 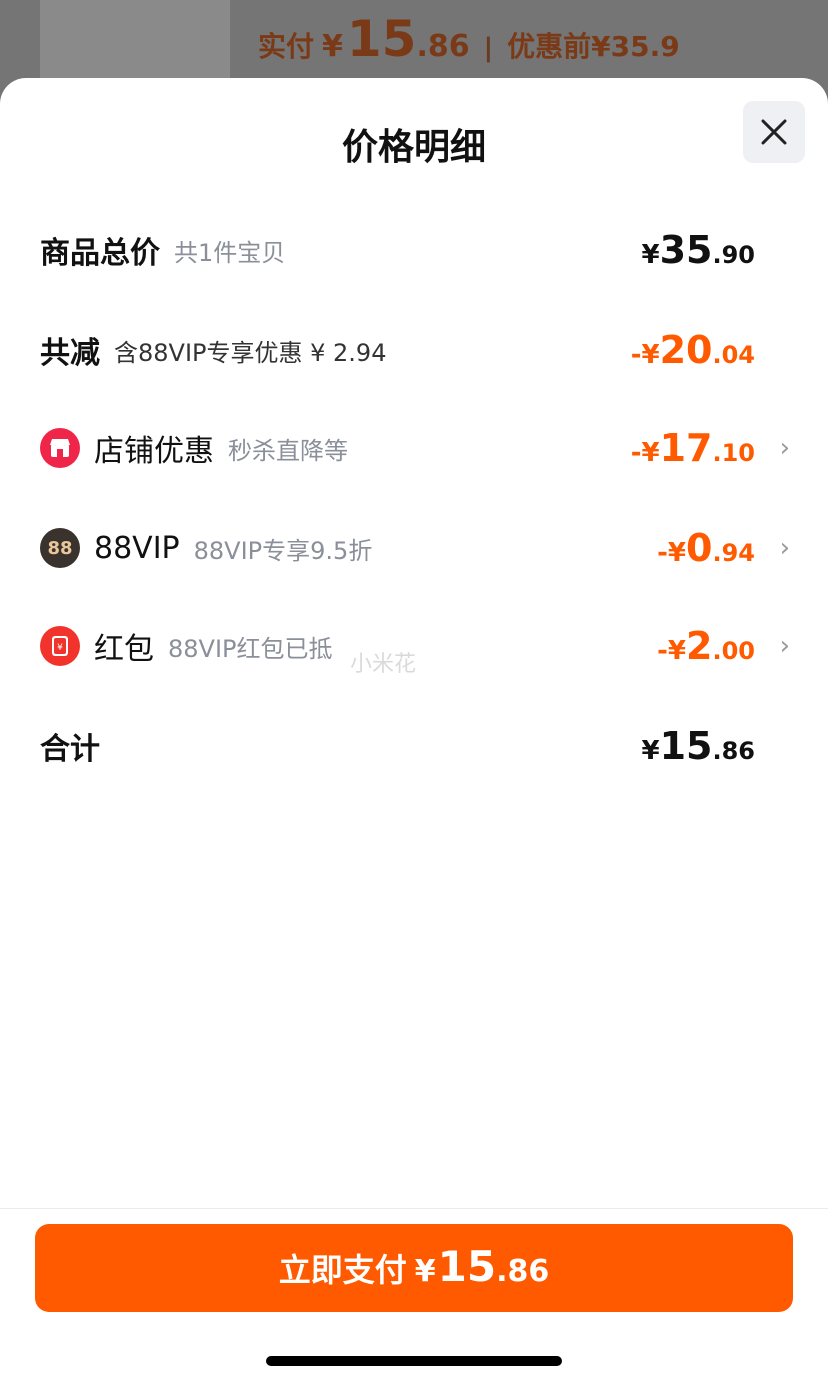 I want to click on goods-total-label: 商品总价, so click(x=100, y=253).